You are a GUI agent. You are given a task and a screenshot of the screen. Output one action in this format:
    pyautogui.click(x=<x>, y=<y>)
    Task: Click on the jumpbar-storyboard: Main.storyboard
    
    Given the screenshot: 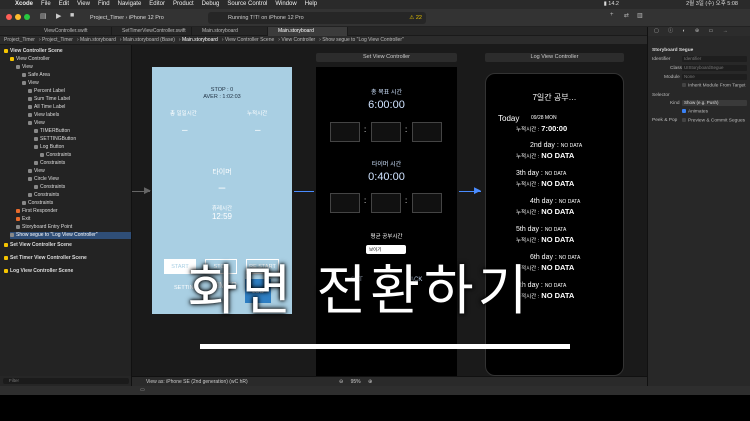 What is the action you would take?
    pyautogui.click(x=200, y=40)
    